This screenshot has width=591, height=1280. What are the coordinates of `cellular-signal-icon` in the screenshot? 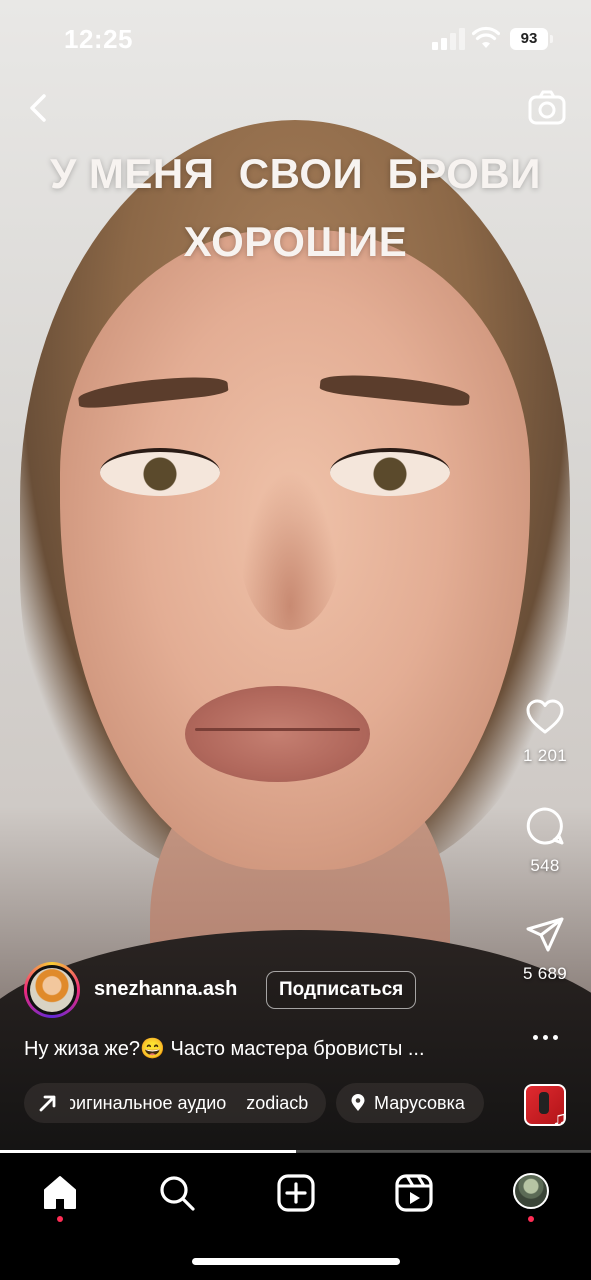 It's located at (448, 39).